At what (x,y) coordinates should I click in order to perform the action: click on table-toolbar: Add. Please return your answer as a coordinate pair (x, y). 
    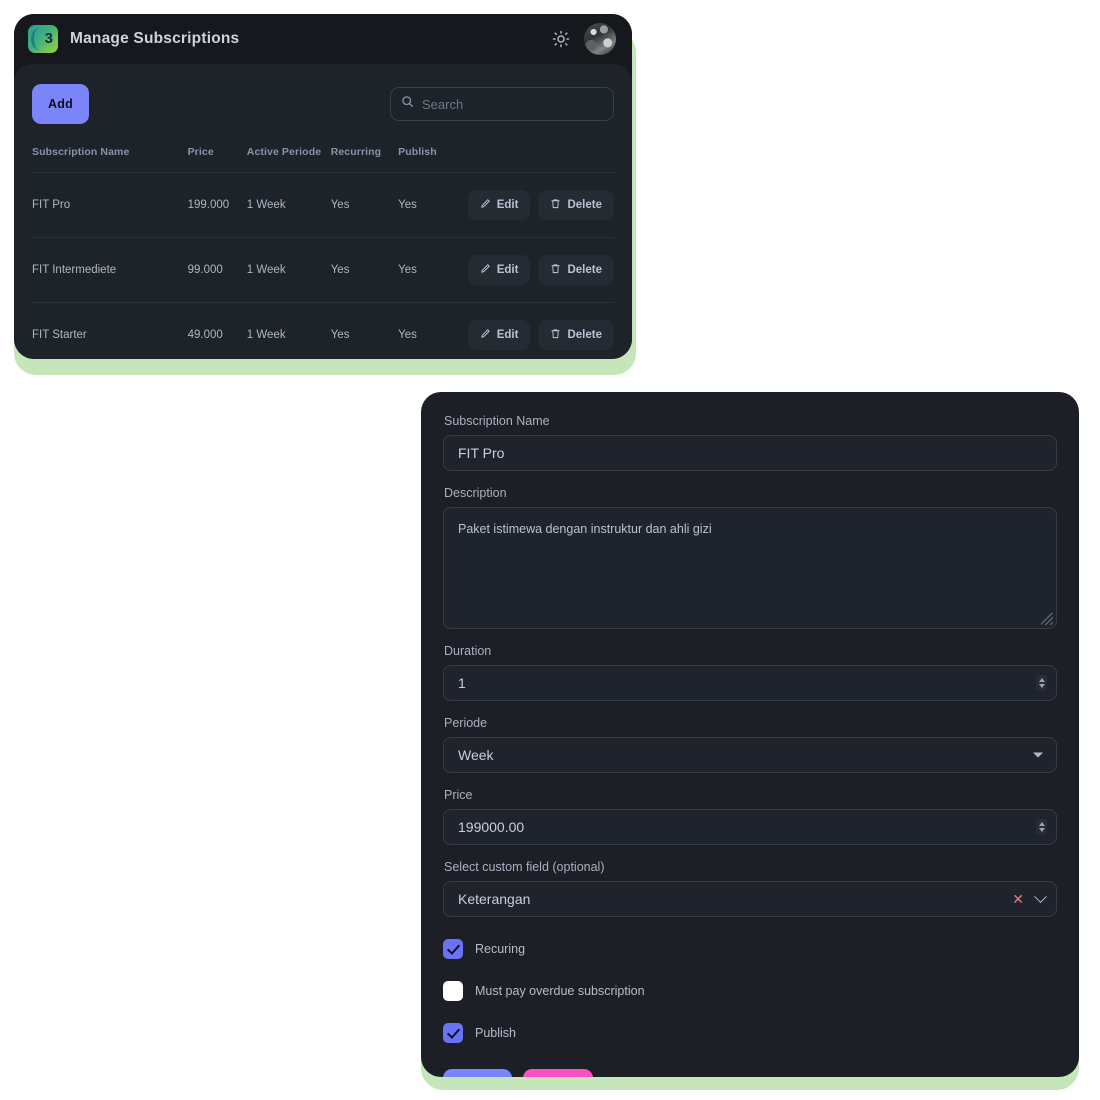
    Looking at the image, I should click on (323, 104).